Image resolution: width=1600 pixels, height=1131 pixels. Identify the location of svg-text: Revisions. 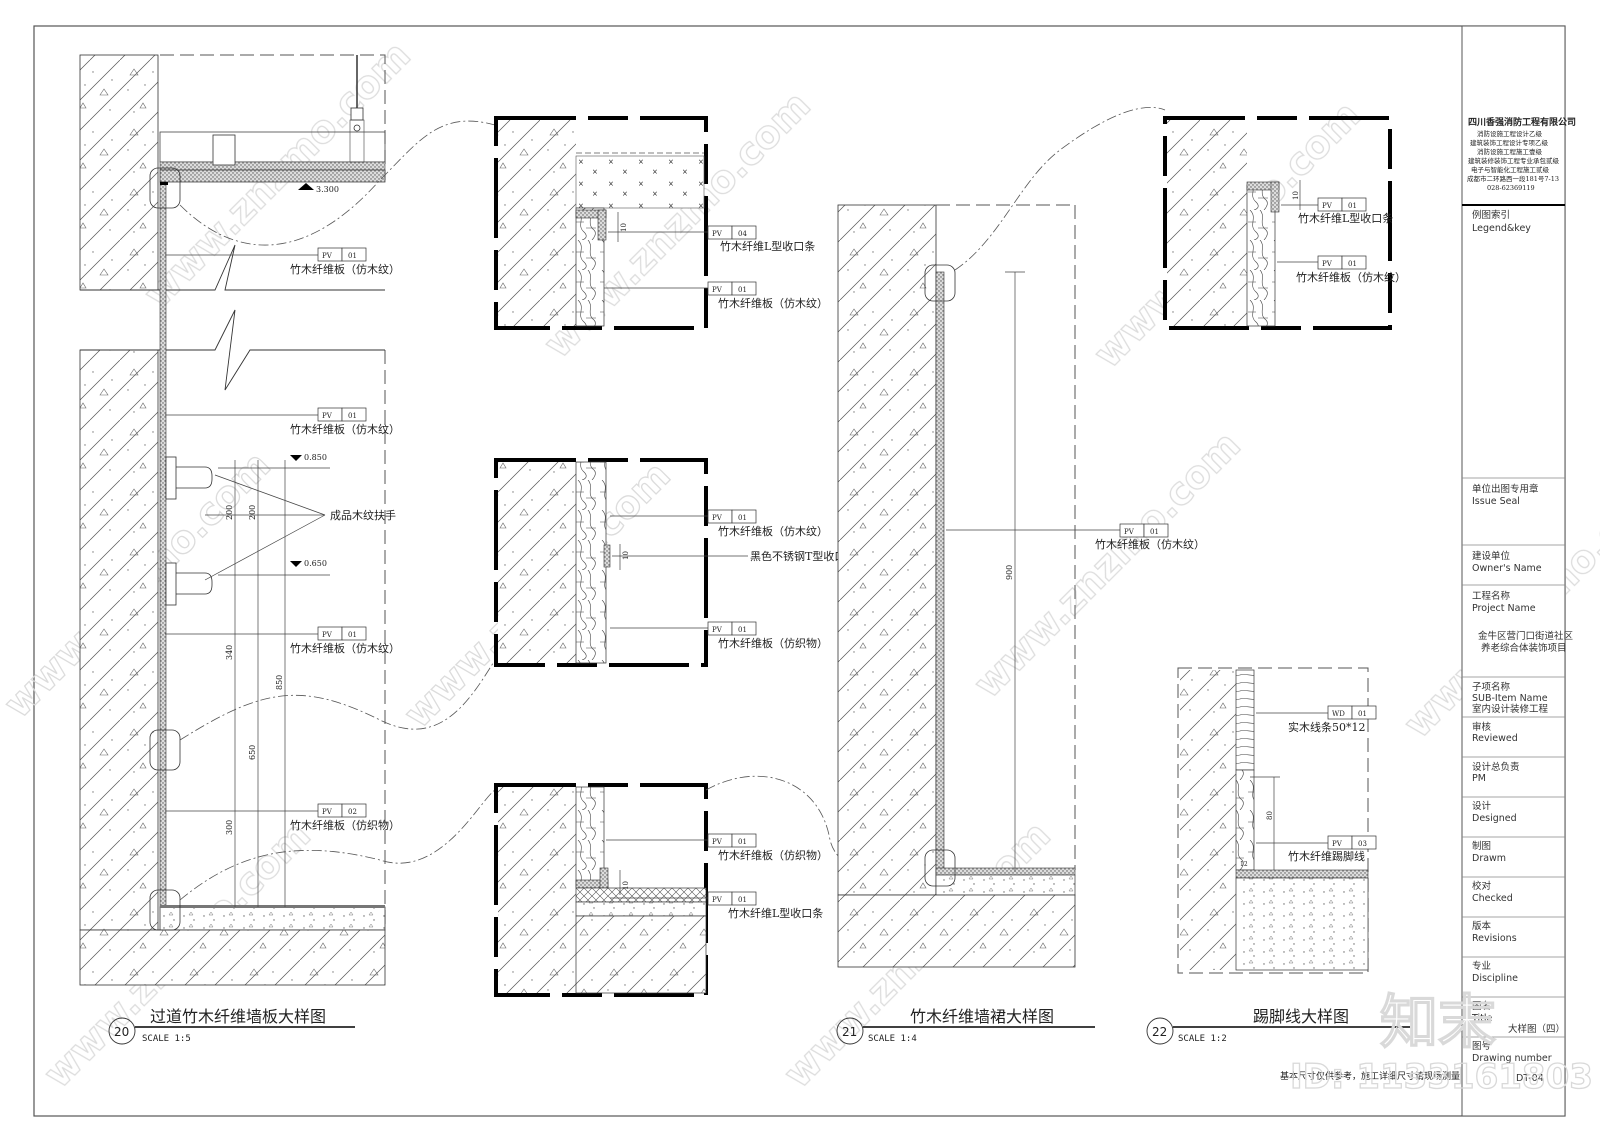
(1494, 938).